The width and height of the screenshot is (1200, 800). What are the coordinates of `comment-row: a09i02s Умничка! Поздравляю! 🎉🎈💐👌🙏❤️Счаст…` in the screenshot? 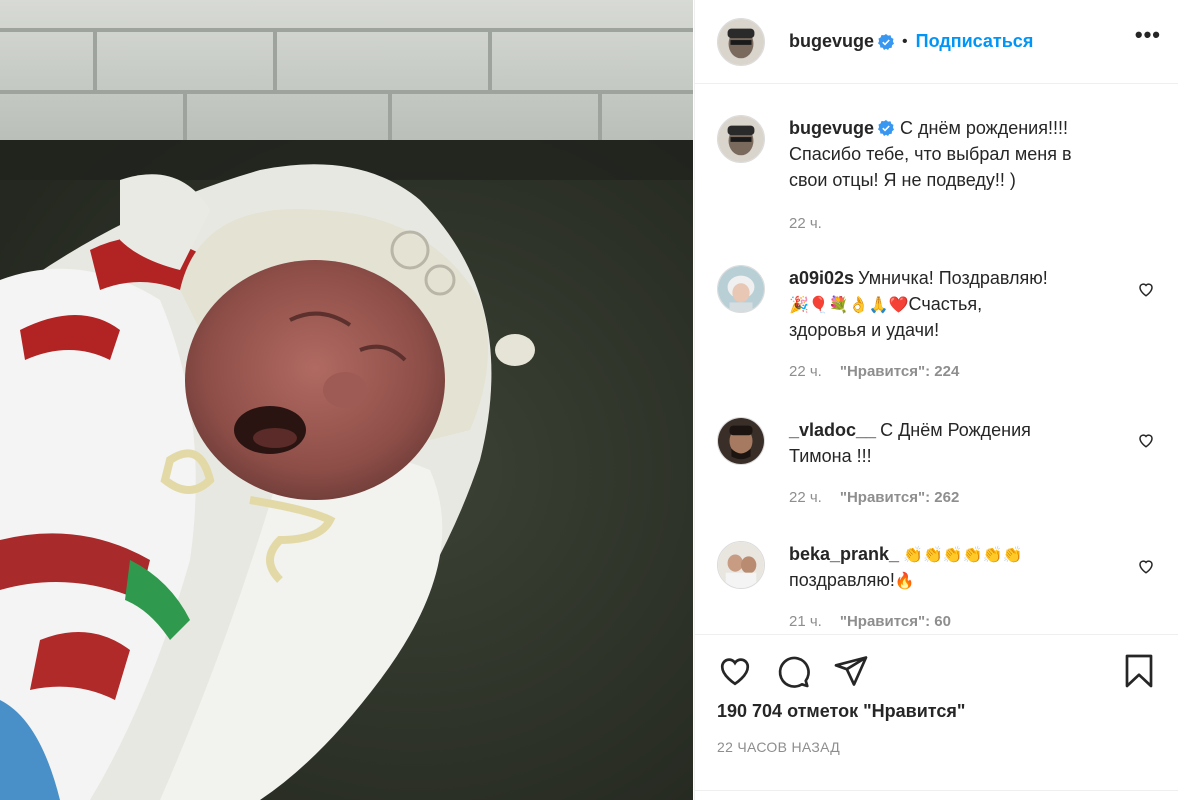 It's located at (911, 325).